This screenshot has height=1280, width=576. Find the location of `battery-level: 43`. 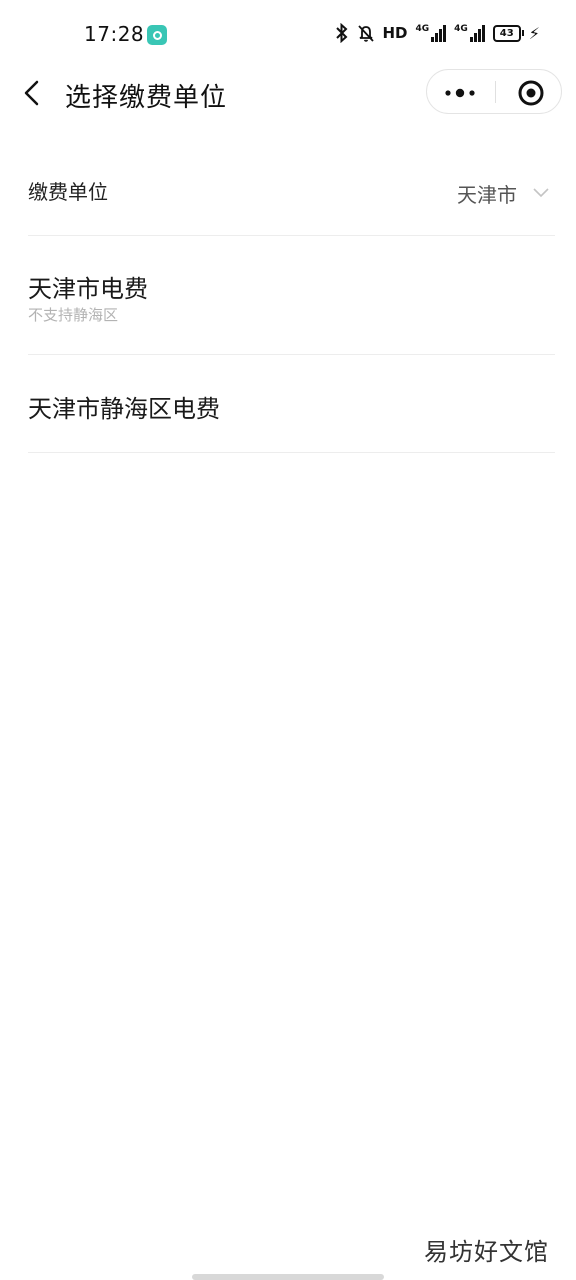

battery-level: 43 is located at coordinates (506, 33).